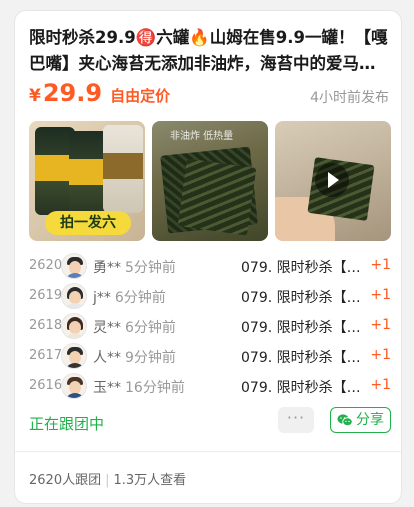 This screenshot has width=414, height=507. I want to click on share-button: 分享, so click(360, 420).